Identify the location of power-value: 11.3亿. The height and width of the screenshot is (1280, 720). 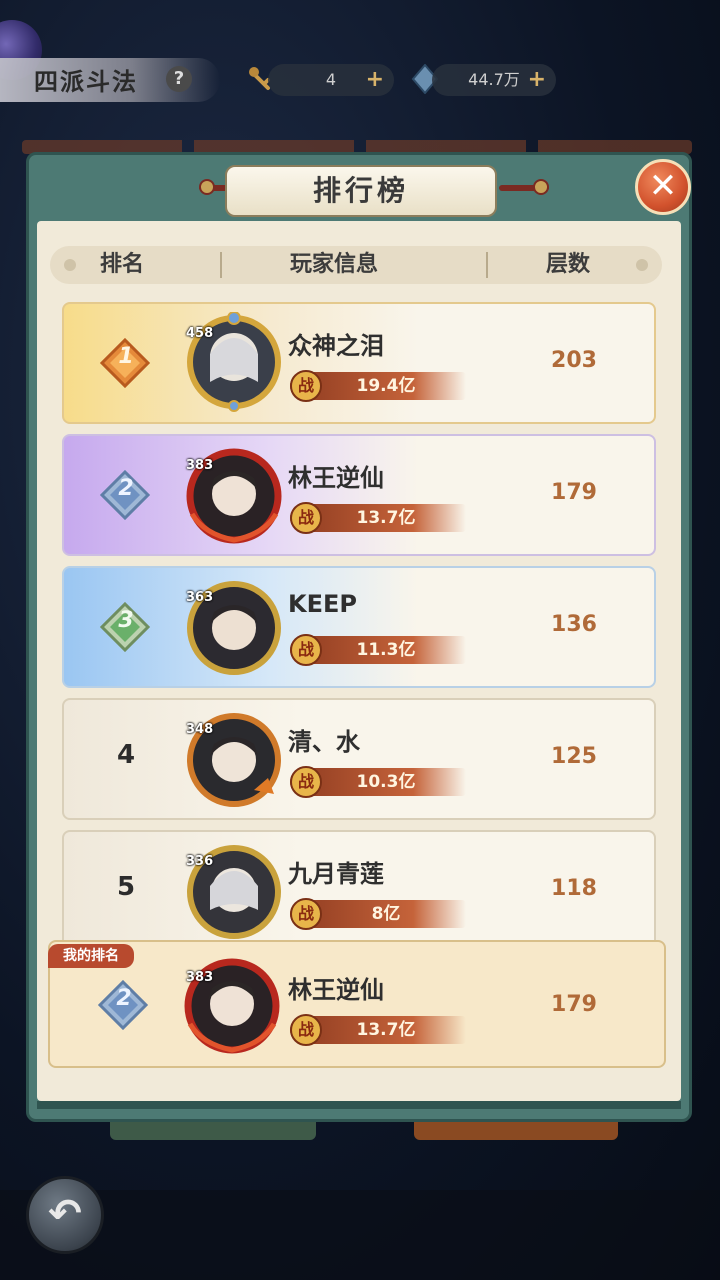
(386, 650).